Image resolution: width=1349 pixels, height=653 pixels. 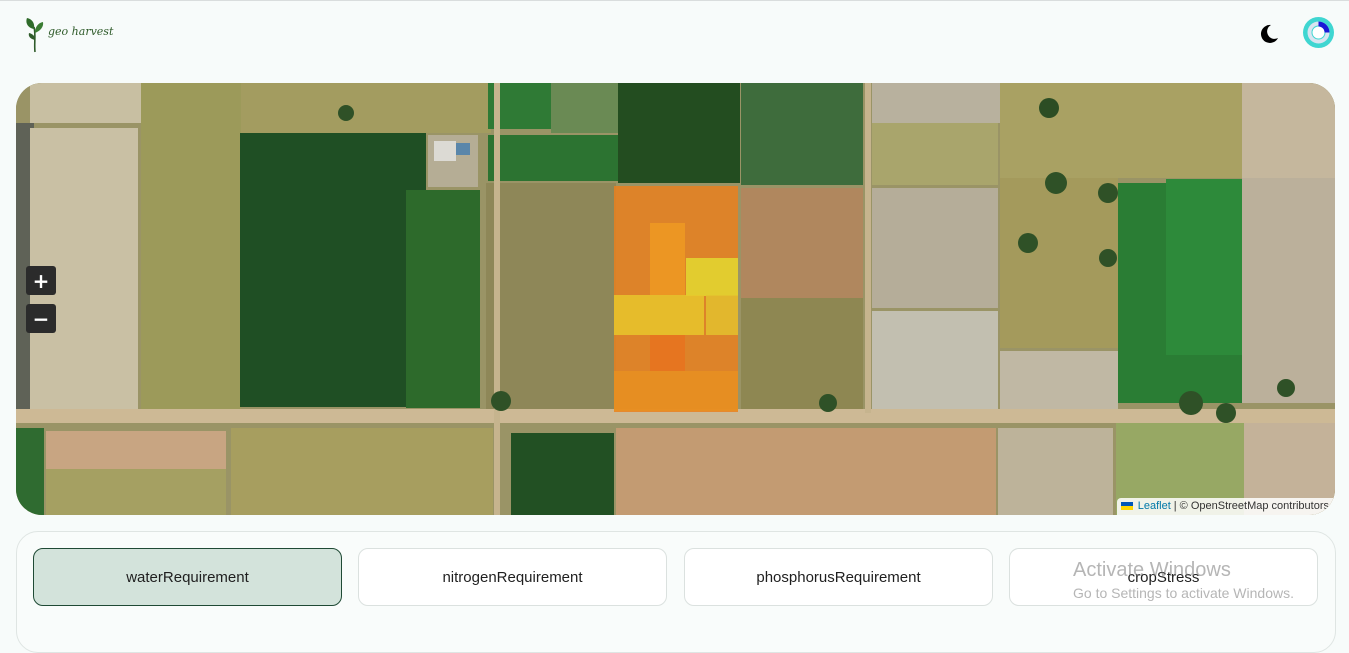 What do you see at coordinates (512, 577) in the screenshot?
I see `tab-nitrogen-requirement: nitrogenRequirement` at bounding box center [512, 577].